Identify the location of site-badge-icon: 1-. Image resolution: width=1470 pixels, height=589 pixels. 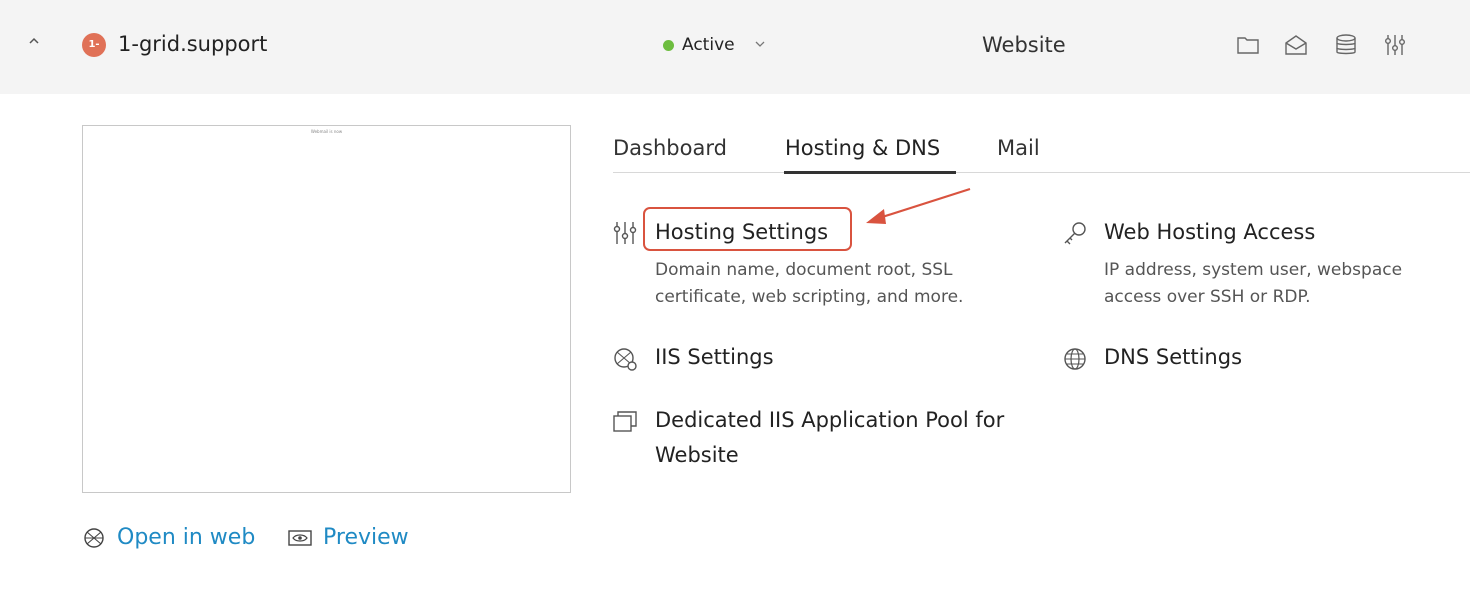
(94, 45).